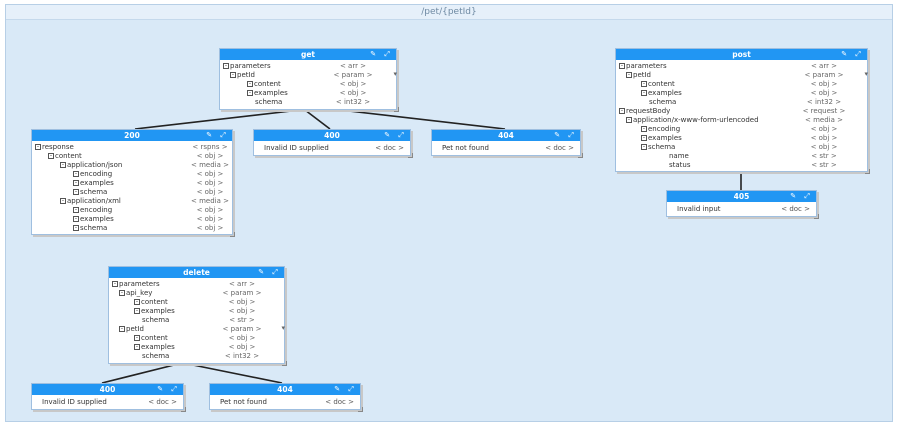 This screenshot has height=428, width=899. Describe the element at coordinates (132, 147) in the screenshot. I see `row-item: - response < rspns >` at that location.